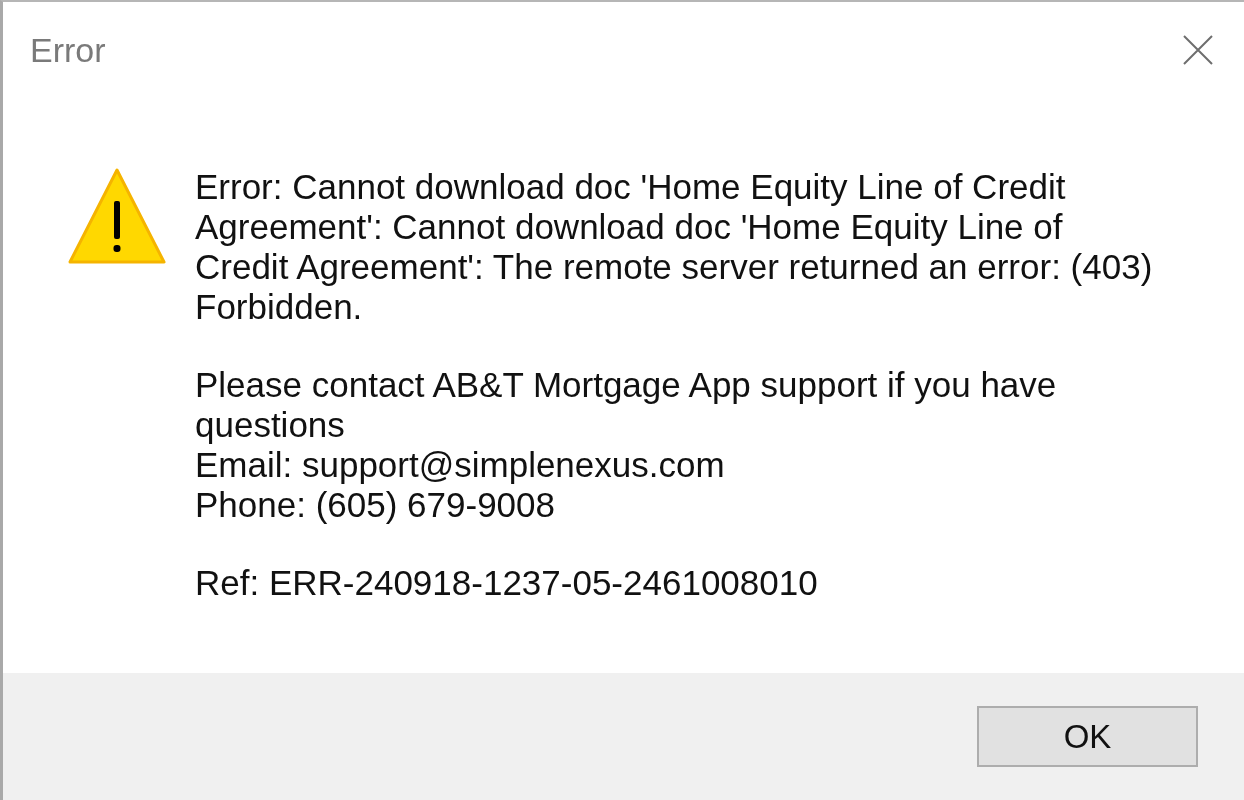 The width and height of the screenshot is (1244, 800). What do you see at coordinates (117, 216) in the screenshot?
I see `warning-icon` at bounding box center [117, 216].